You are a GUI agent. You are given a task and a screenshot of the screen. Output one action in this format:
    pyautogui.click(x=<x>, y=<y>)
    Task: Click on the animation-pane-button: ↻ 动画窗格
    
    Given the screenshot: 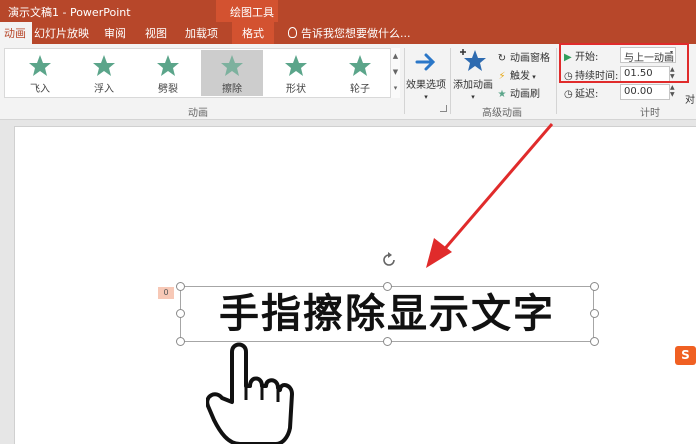 What is the action you would take?
    pyautogui.click(x=523, y=56)
    